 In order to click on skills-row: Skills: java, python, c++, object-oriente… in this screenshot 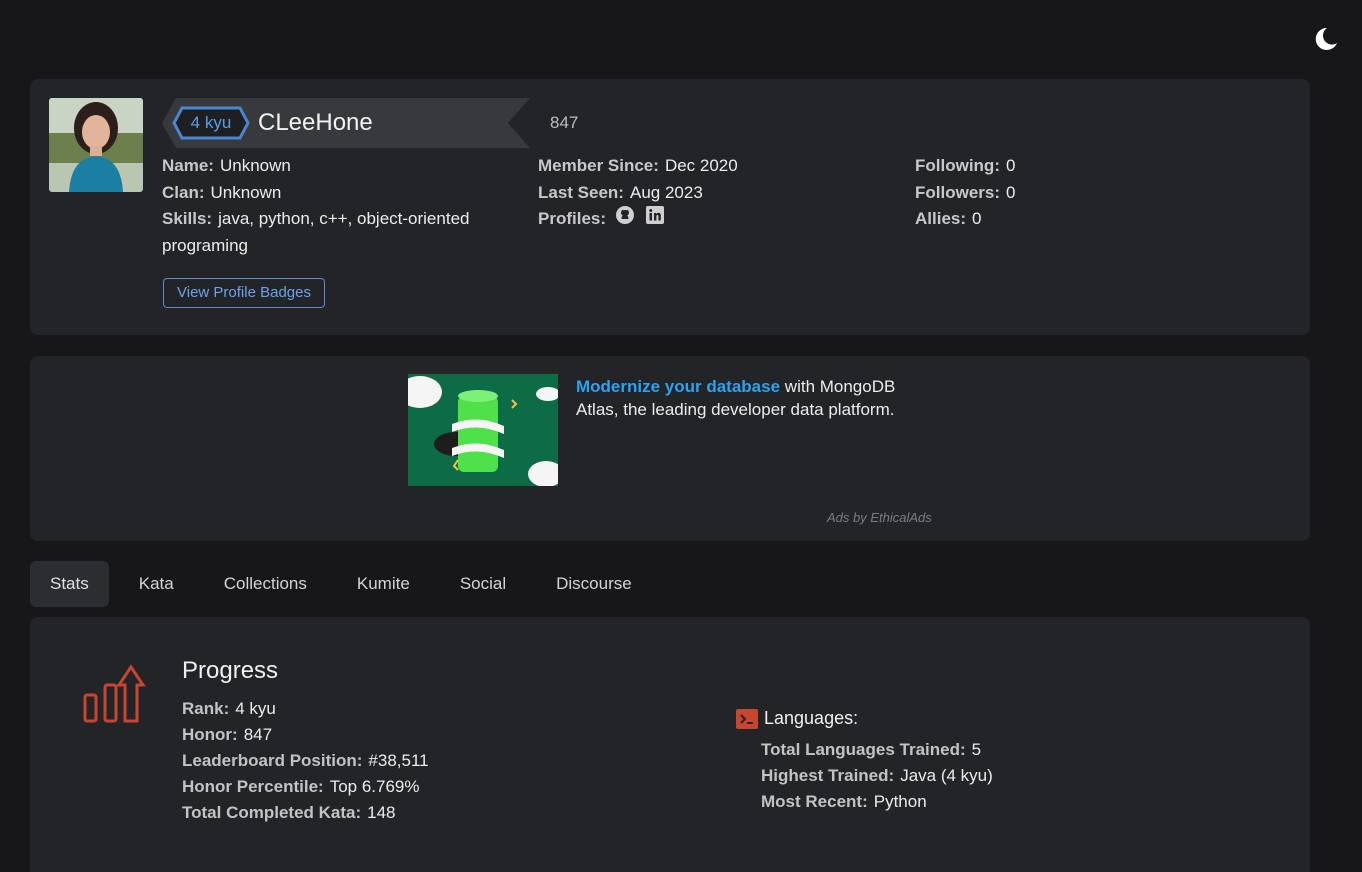, I will do `click(316, 232)`.